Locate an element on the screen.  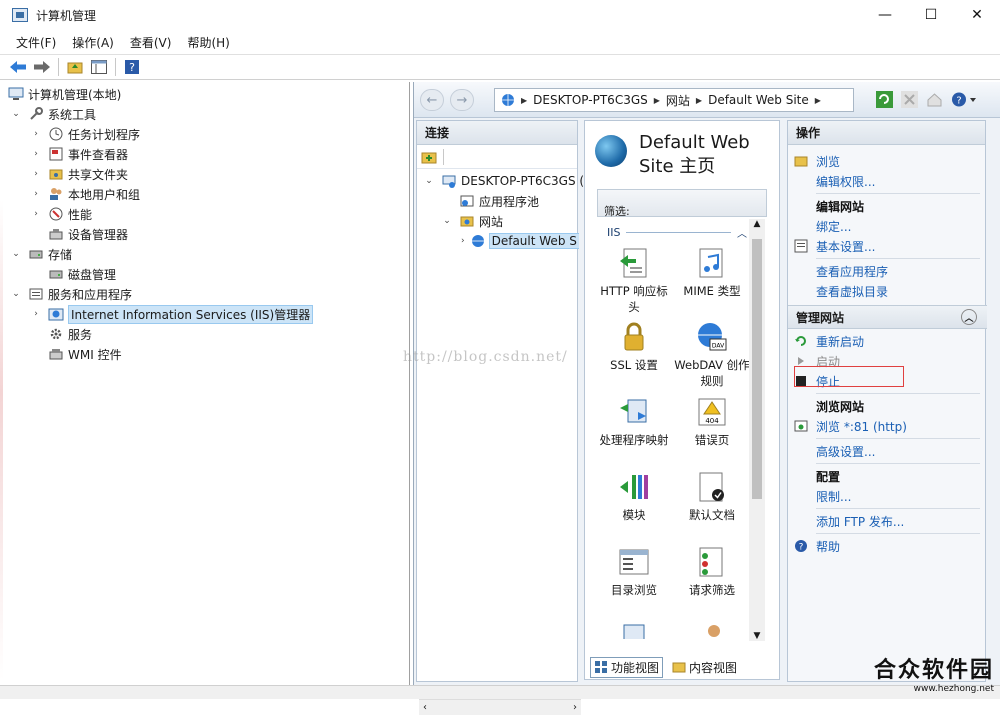
menu-help: 帮助(H) is located at coordinates (208, 42).